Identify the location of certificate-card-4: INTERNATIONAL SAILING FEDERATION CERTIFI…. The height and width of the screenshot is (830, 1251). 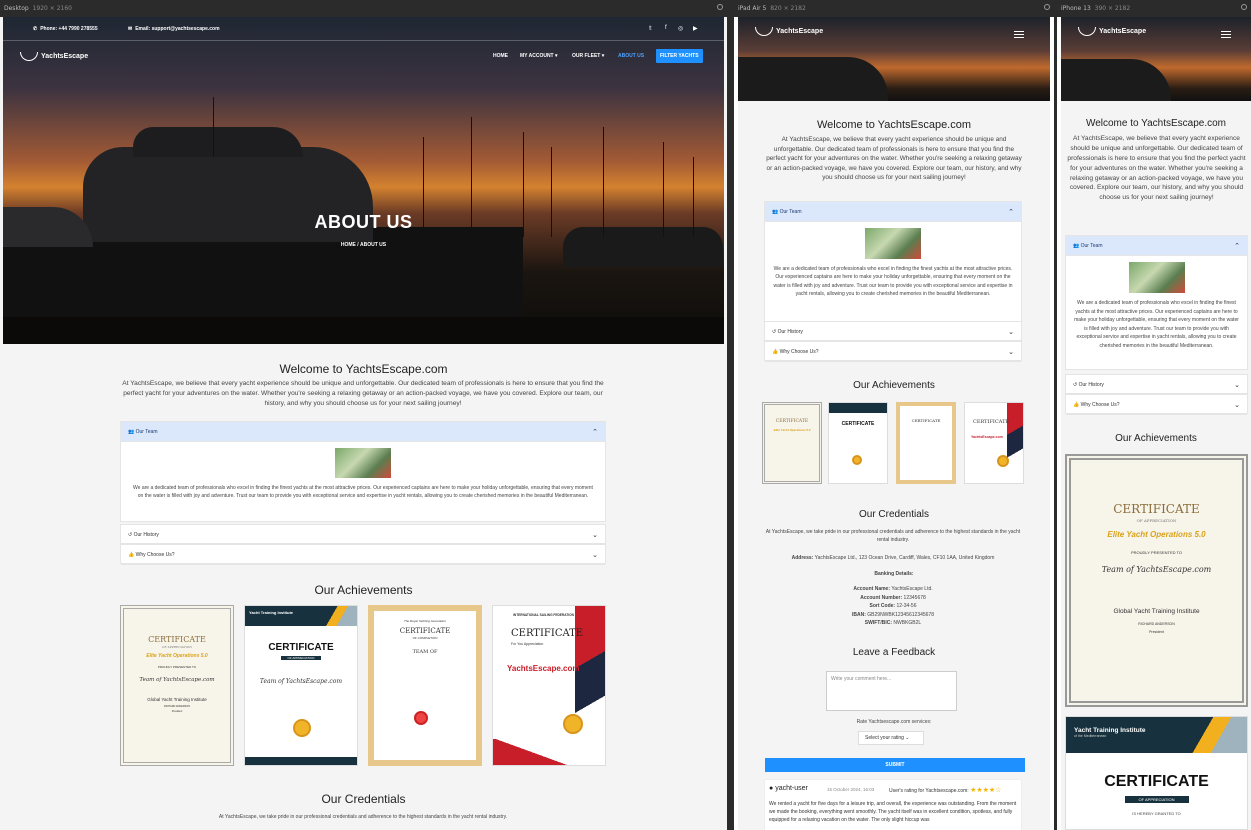
(549, 685).